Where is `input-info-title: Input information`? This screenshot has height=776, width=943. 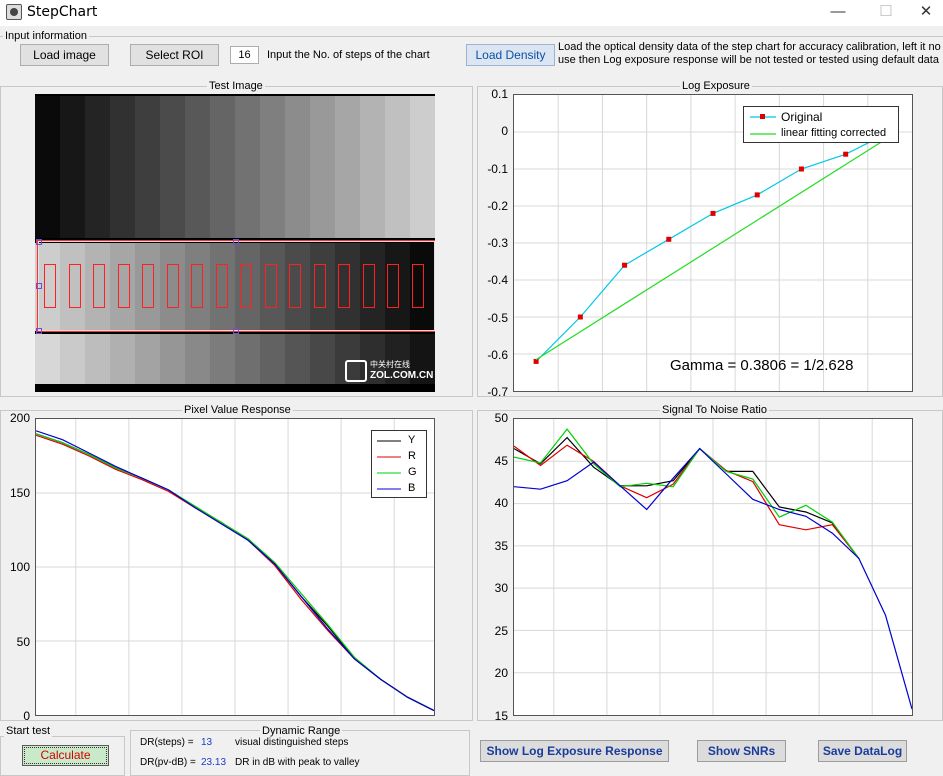 input-info-title: Input information is located at coordinates (46, 36).